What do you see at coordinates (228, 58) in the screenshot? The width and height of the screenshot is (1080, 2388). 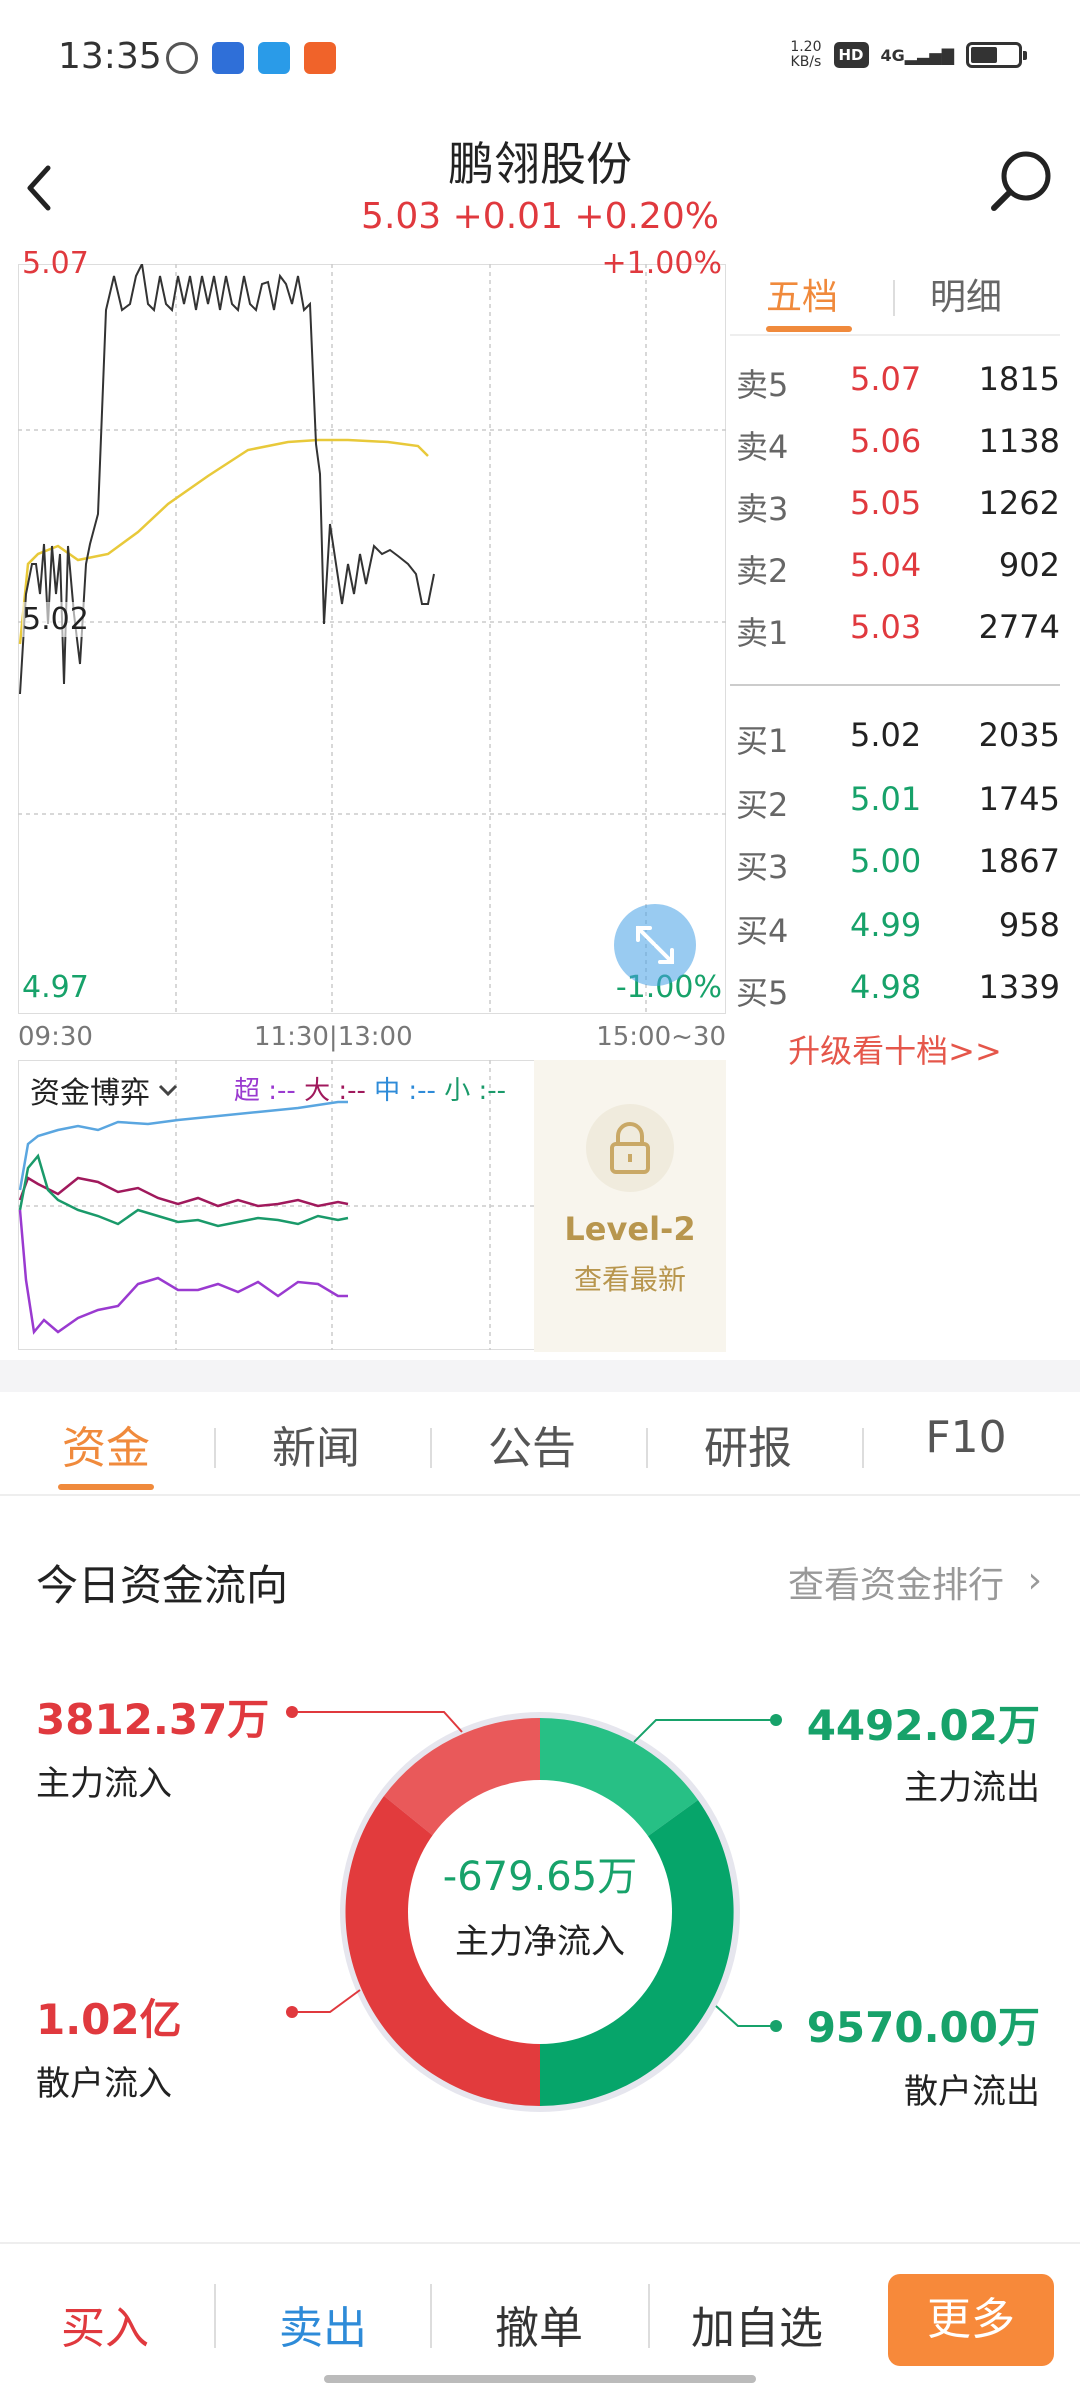 I see `chart-app-icon` at bounding box center [228, 58].